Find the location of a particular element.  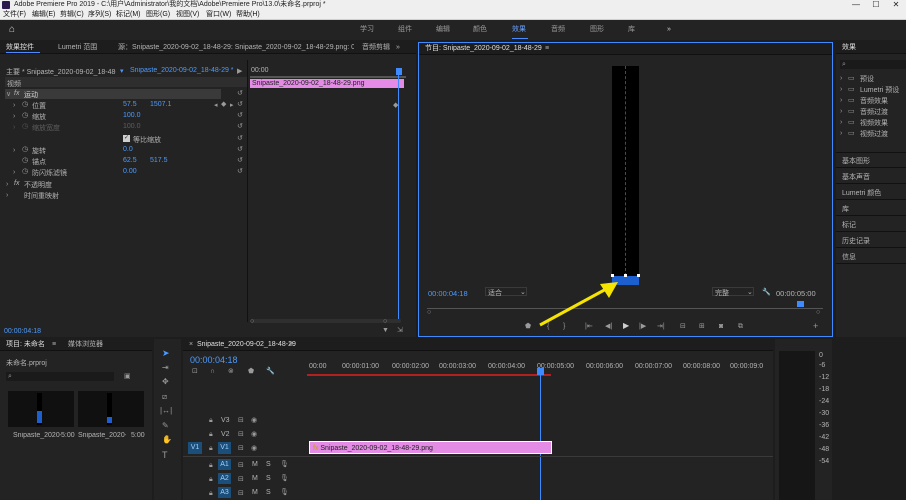

track-target-a2: A2 is located at coordinates (224, 478).